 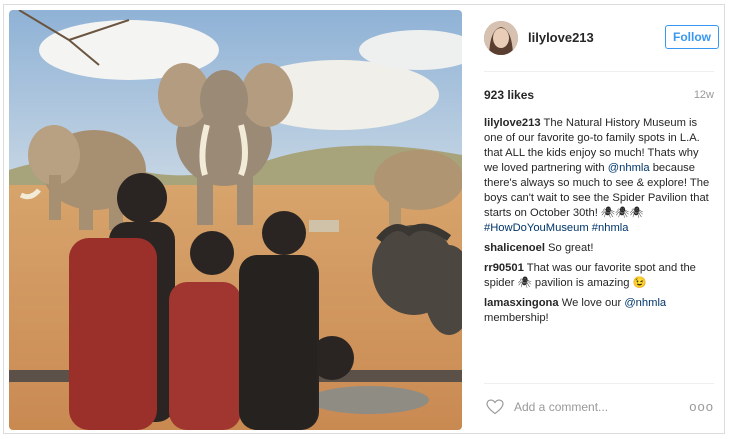 I want to click on comment-text-after: membership!, so click(x=516, y=318).